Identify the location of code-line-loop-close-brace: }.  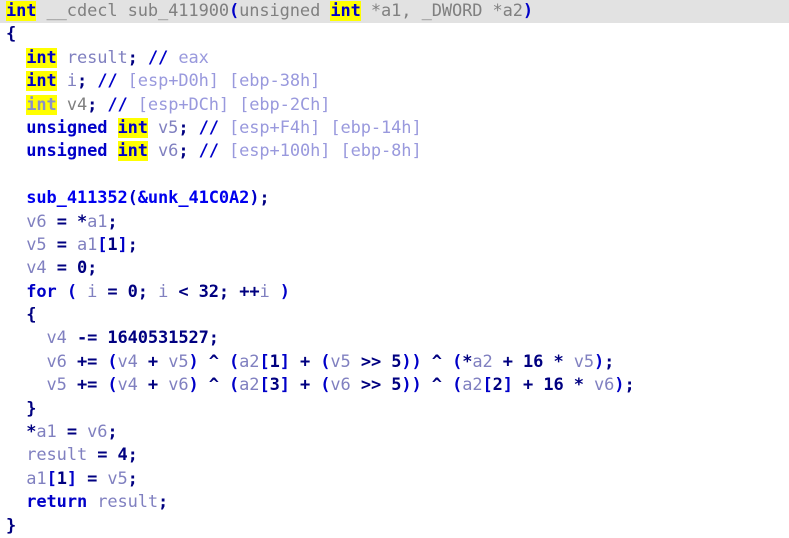
(394, 409).